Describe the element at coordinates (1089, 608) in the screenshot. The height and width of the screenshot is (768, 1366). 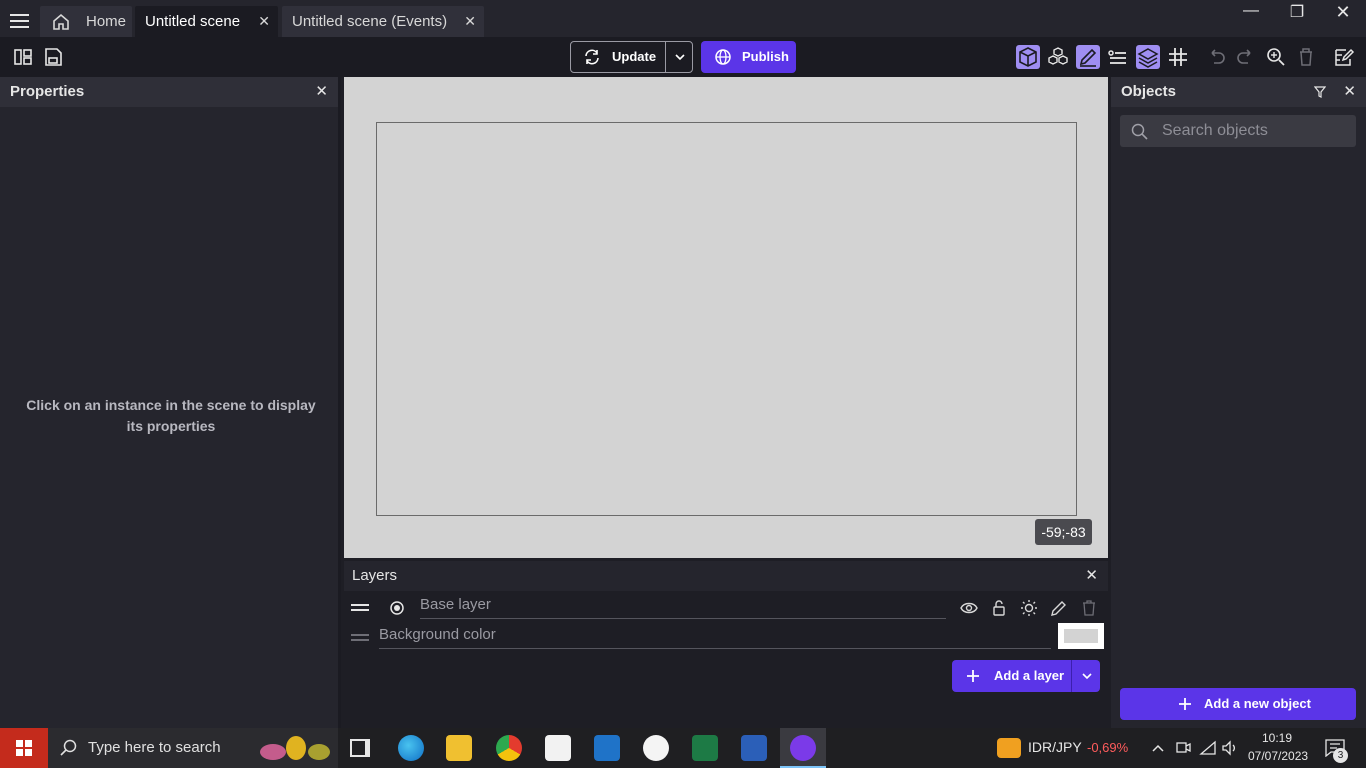
I see `delete-layer-trash-icon` at that location.